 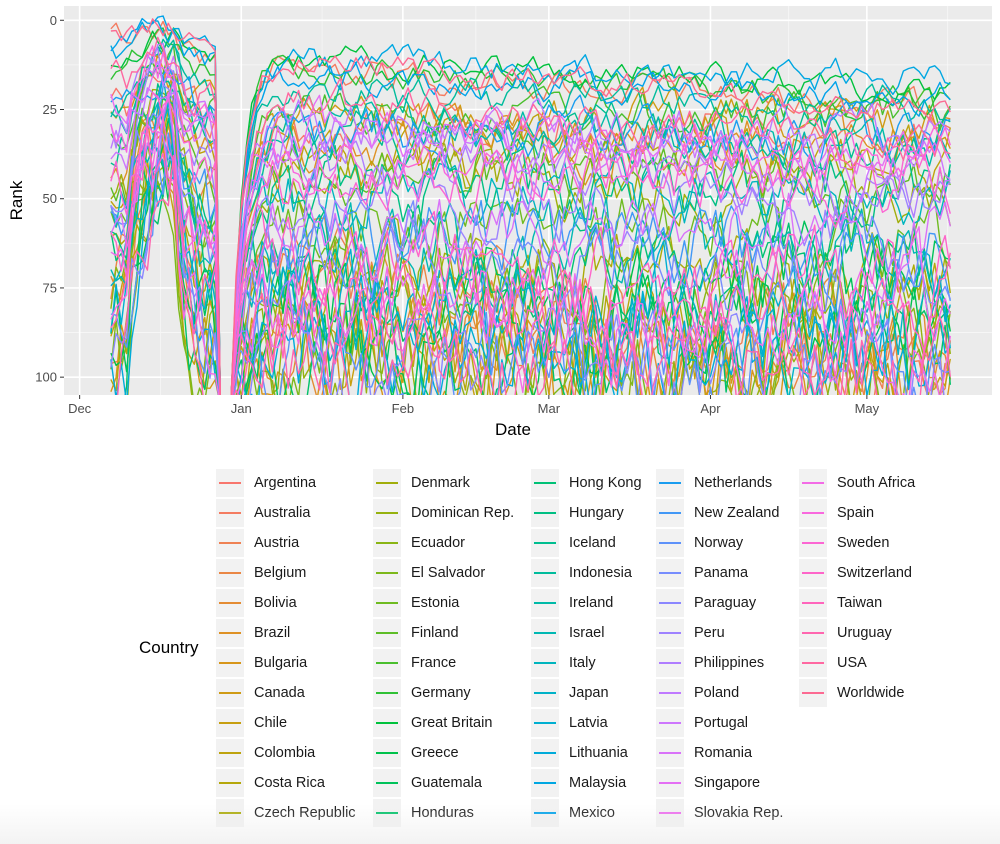 What do you see at coordinates (876, 483) in the screenshot?
I see `legend-label: South Africa` at bounding box center [876, 483].